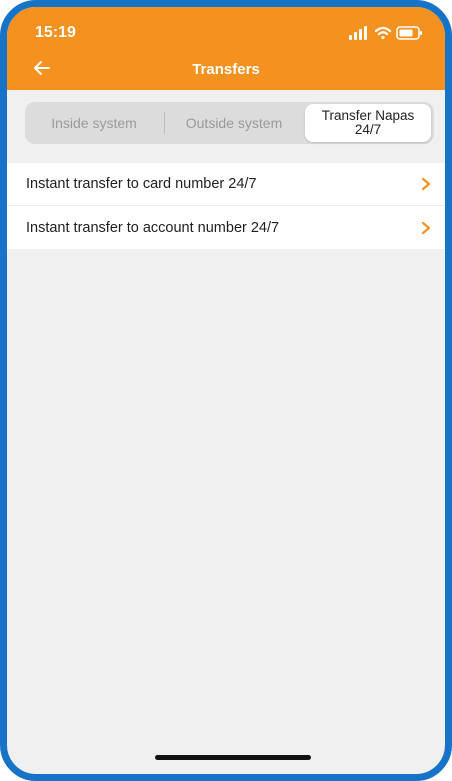  Describe the element at coordinates (234, 123) in the screenshot. I see `tab-outside-system: Outside system` at that location.